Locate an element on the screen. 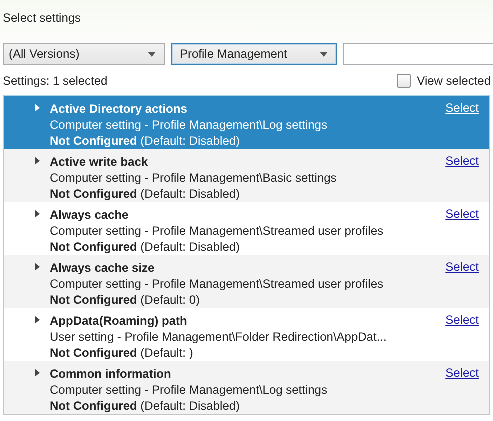 Image resolution: width=493 pixels, height=421 pixels. section-heading: Select settings is located at coordinates (42, 19).